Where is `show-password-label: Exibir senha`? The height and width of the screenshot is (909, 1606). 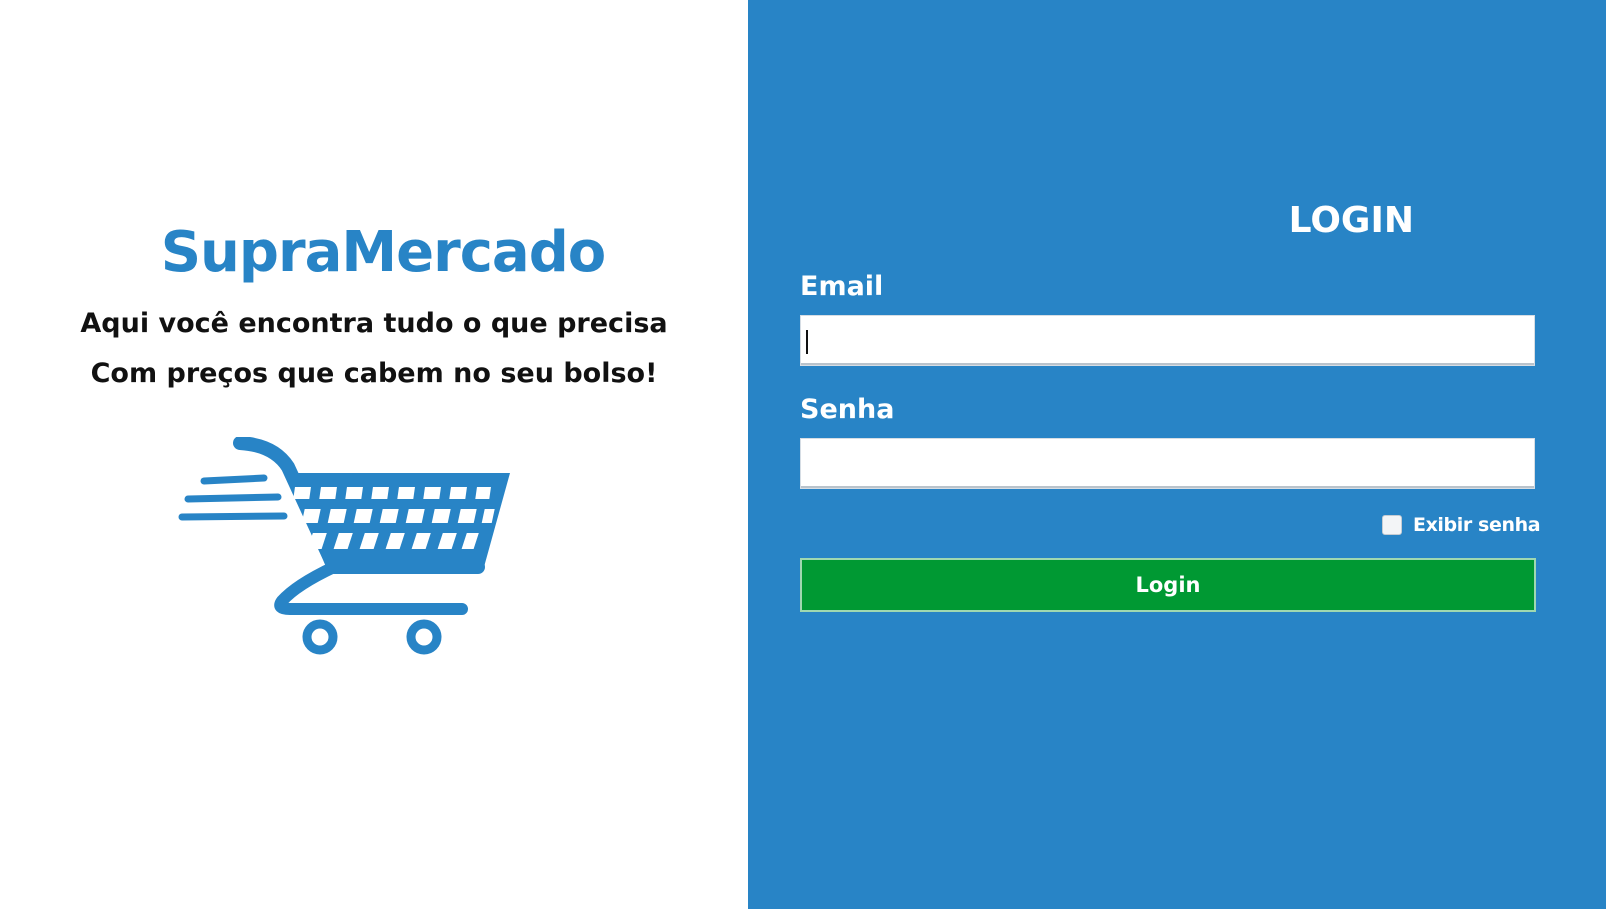 show-password-label: Exibir senha is located at coordinates (1477, 525).